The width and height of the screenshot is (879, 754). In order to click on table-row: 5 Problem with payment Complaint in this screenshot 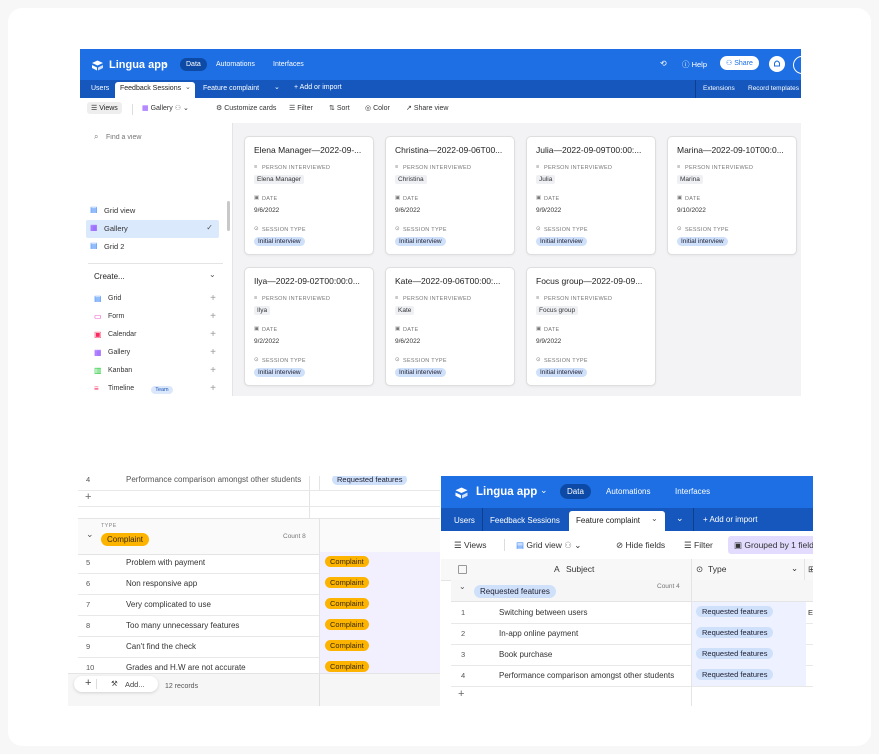, I will do `click(259, 563)`.